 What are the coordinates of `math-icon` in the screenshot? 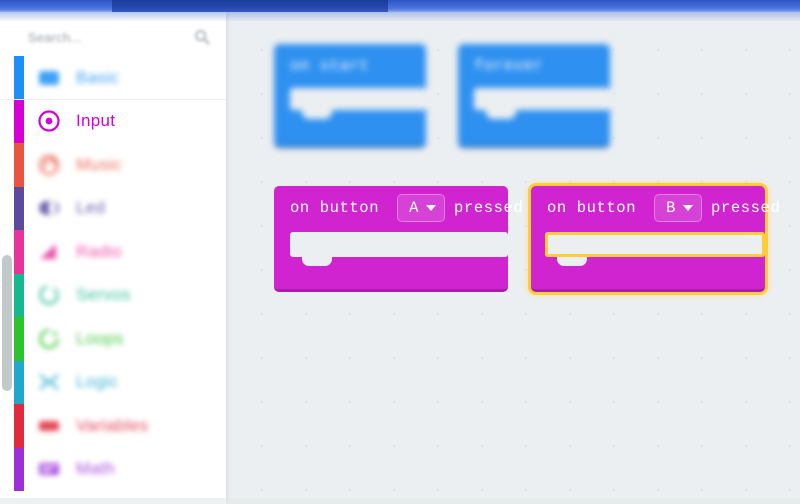 It's located at (49, 469).